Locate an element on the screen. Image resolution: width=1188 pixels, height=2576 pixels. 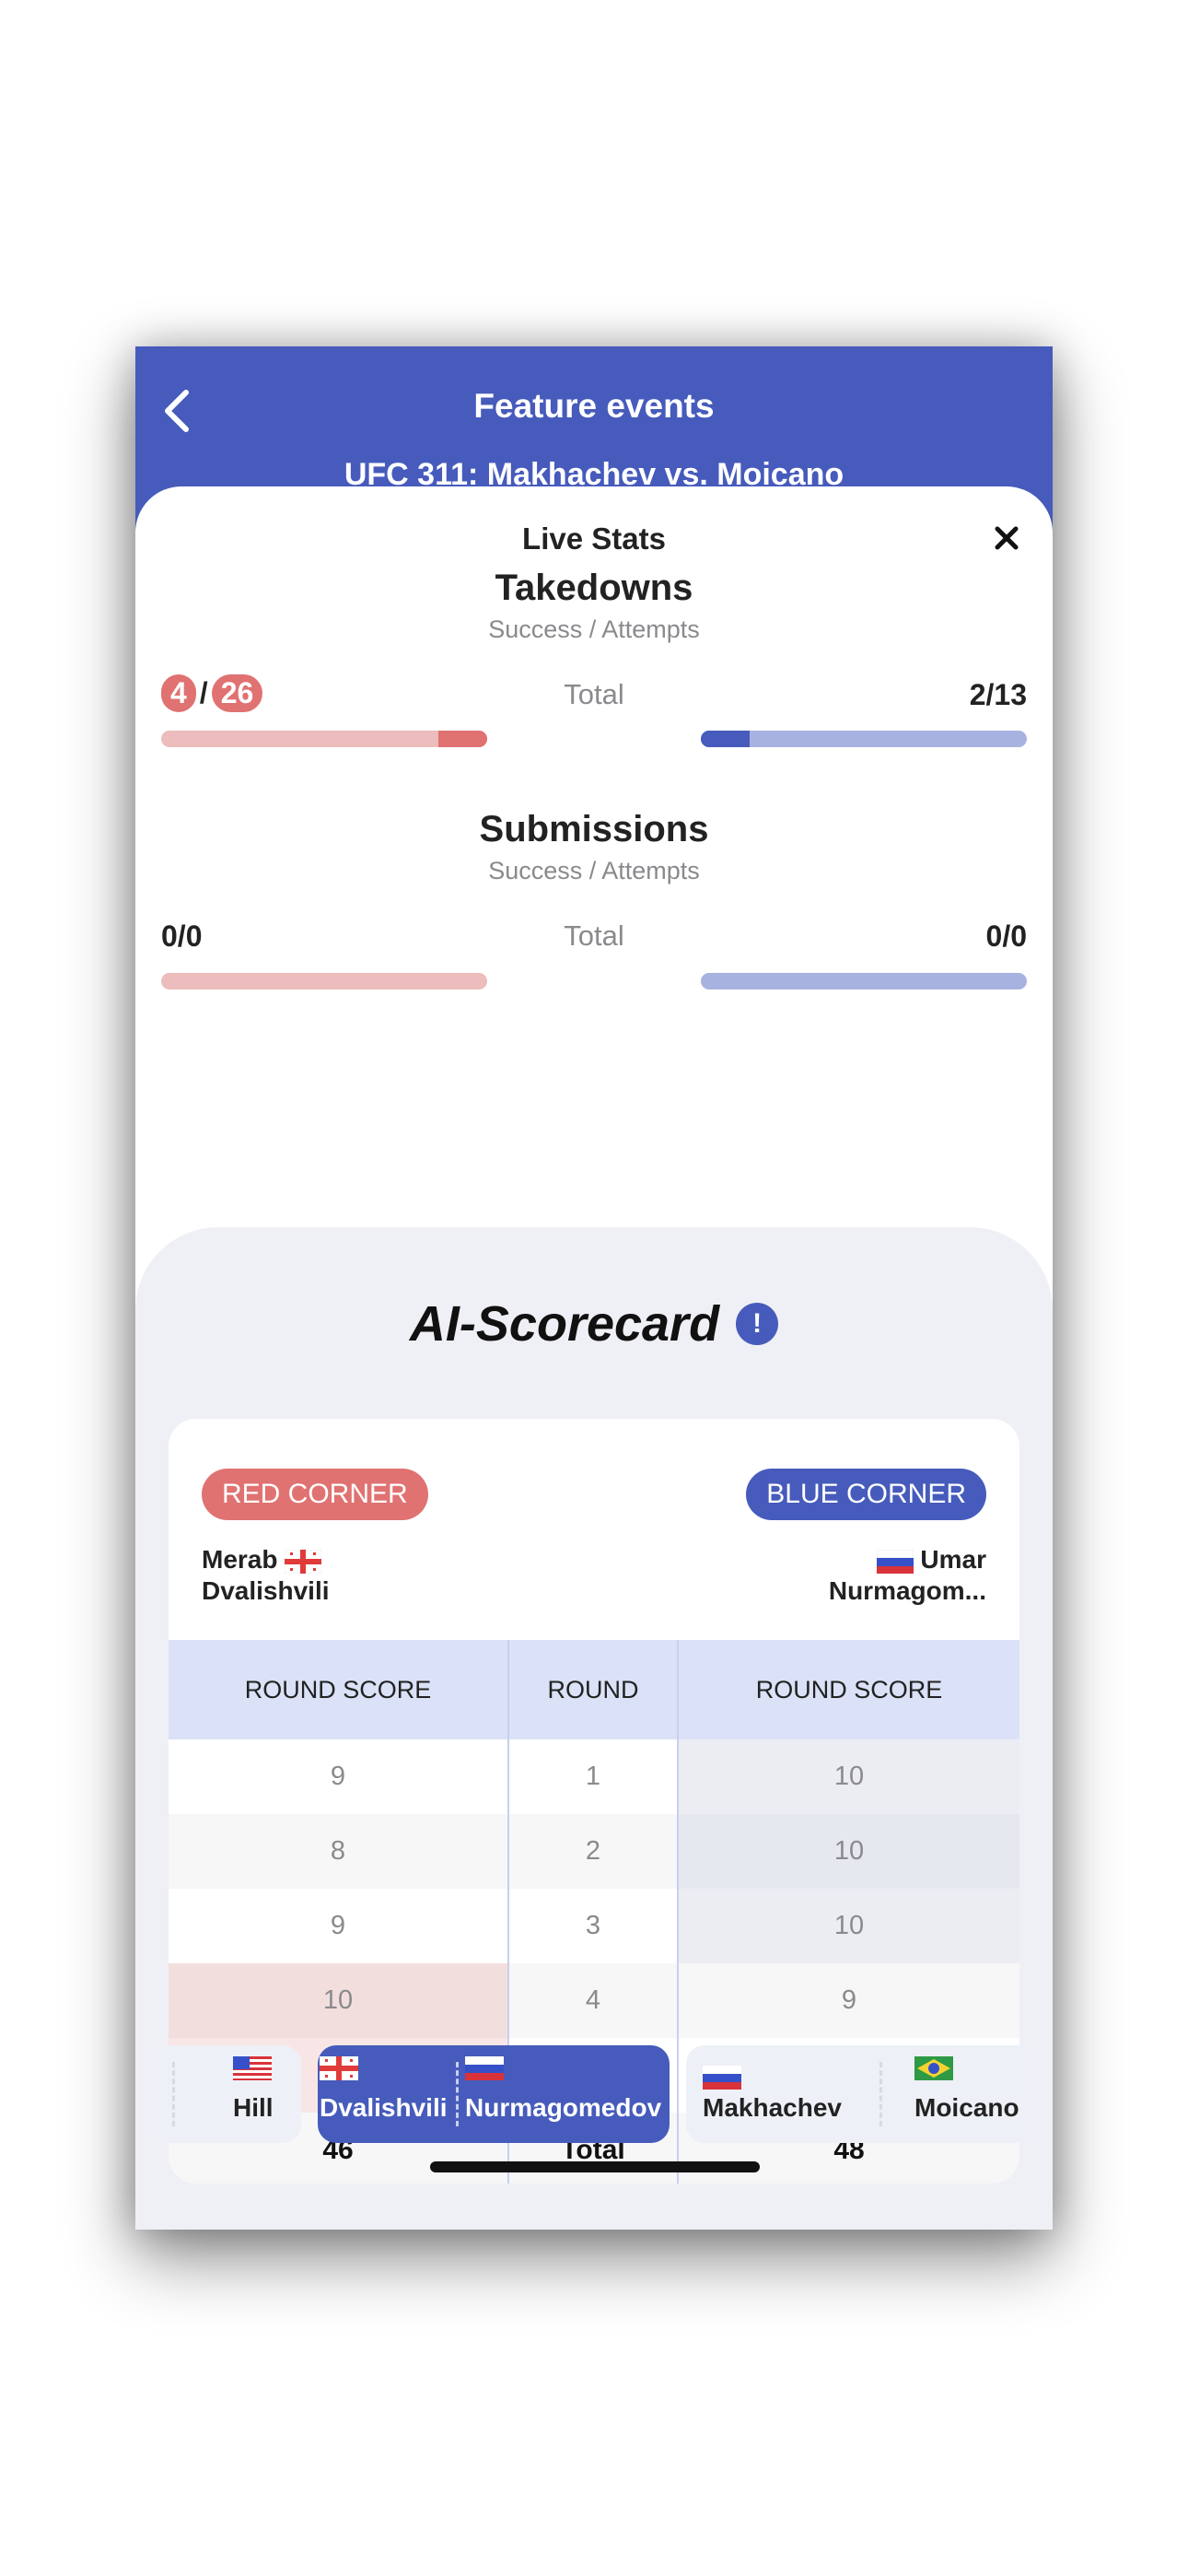
close-icon is located at coordinates (1007, 538).